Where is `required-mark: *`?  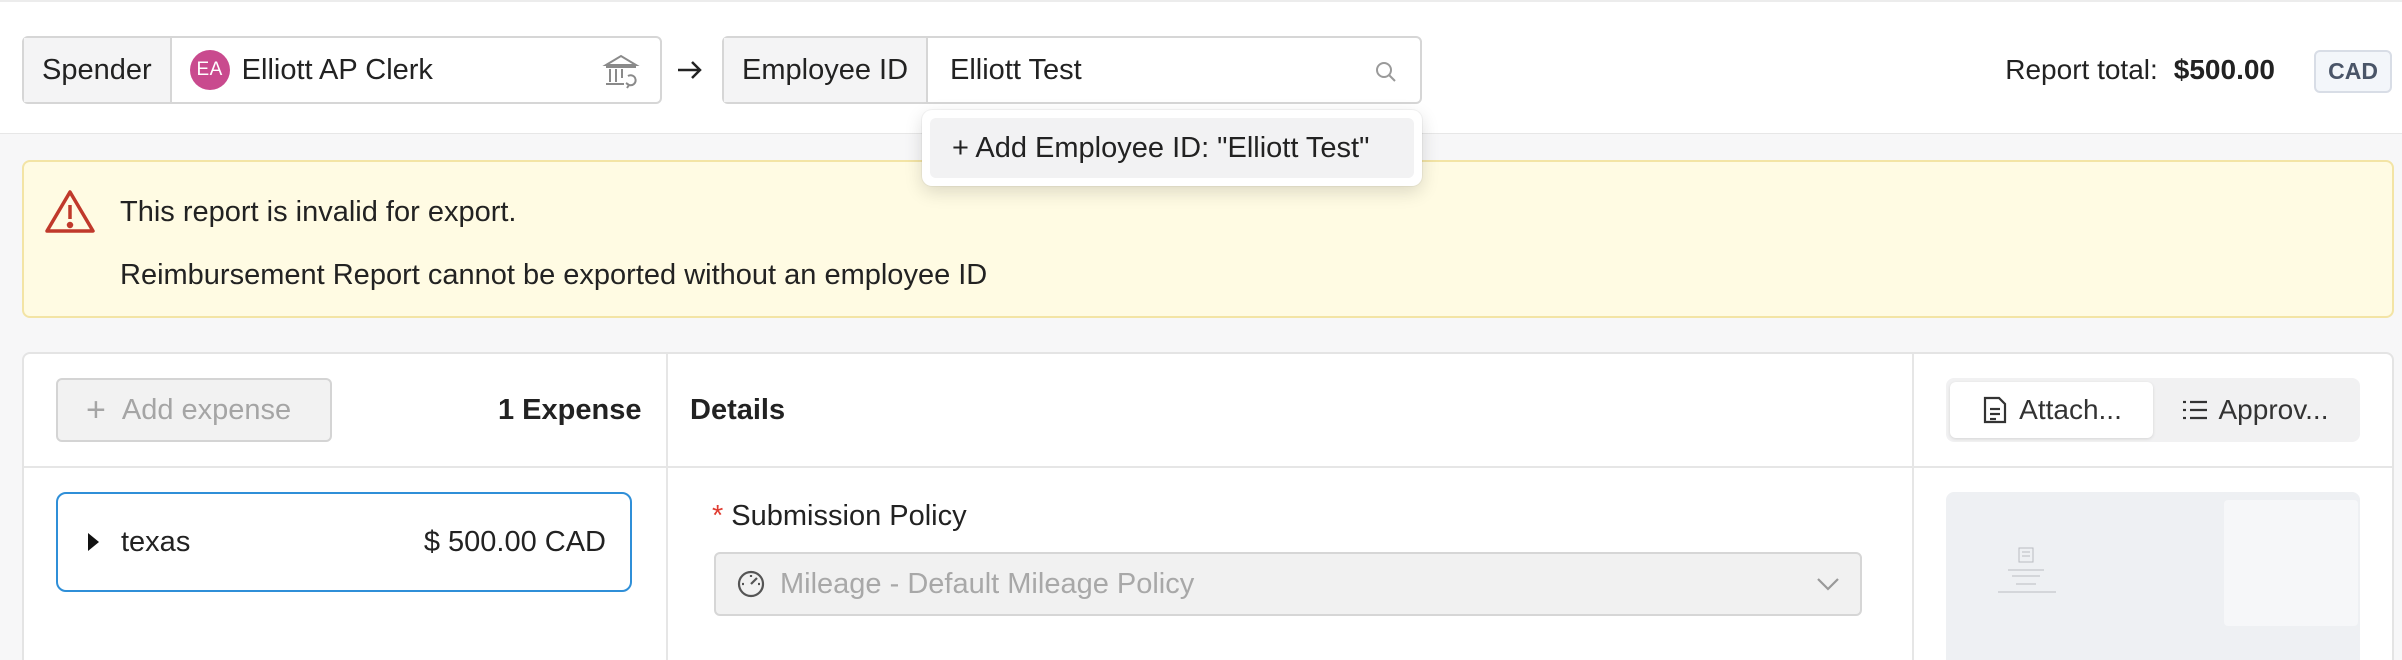 required-mark: * is located at coordinates (718, 516).